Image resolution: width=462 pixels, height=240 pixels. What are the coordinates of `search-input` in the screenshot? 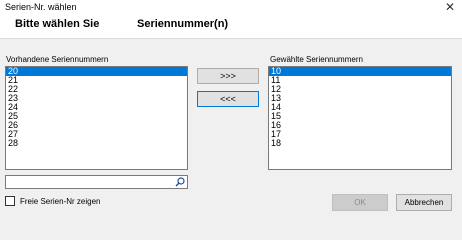 It's located at (96, 182).